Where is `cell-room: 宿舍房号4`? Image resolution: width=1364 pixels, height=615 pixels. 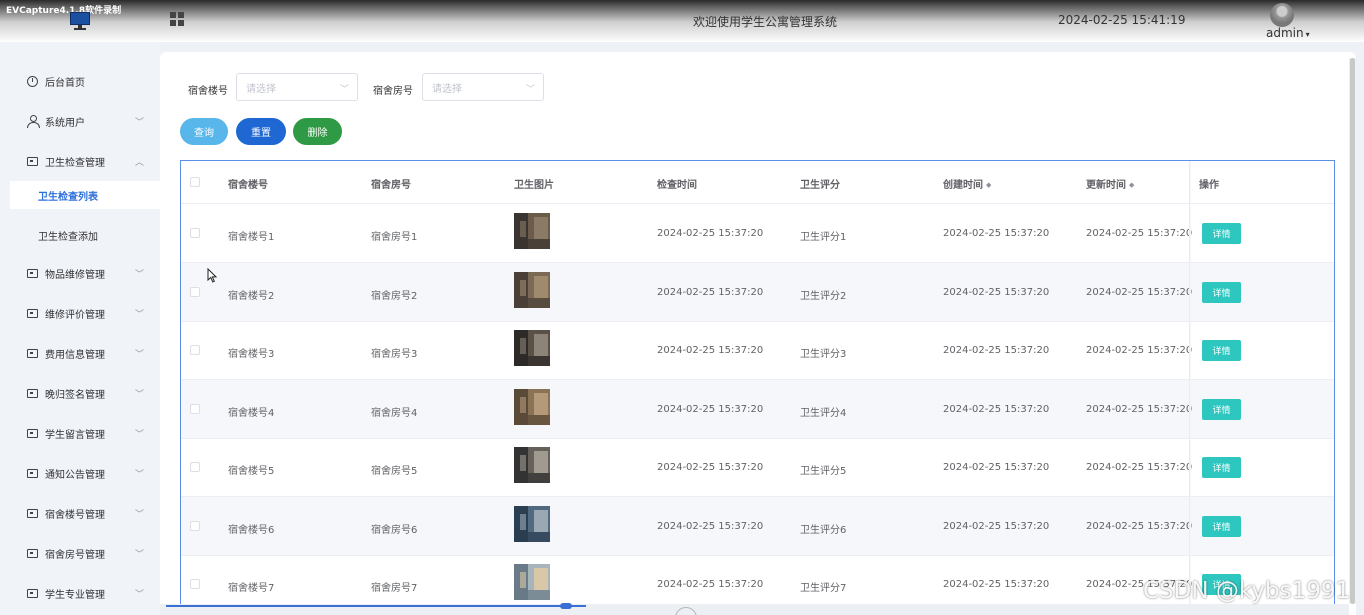
cell-room: 宿舍房号4 is located at coordinates (394, 413).